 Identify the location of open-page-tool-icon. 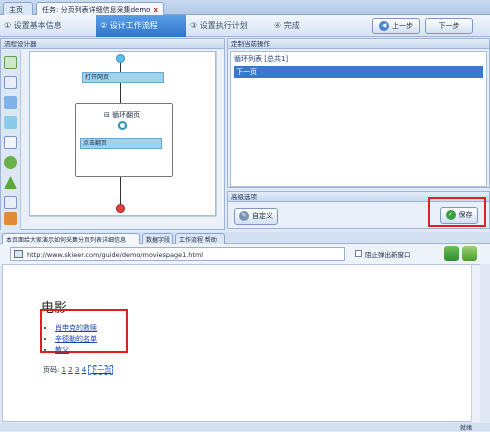
(10, 102).